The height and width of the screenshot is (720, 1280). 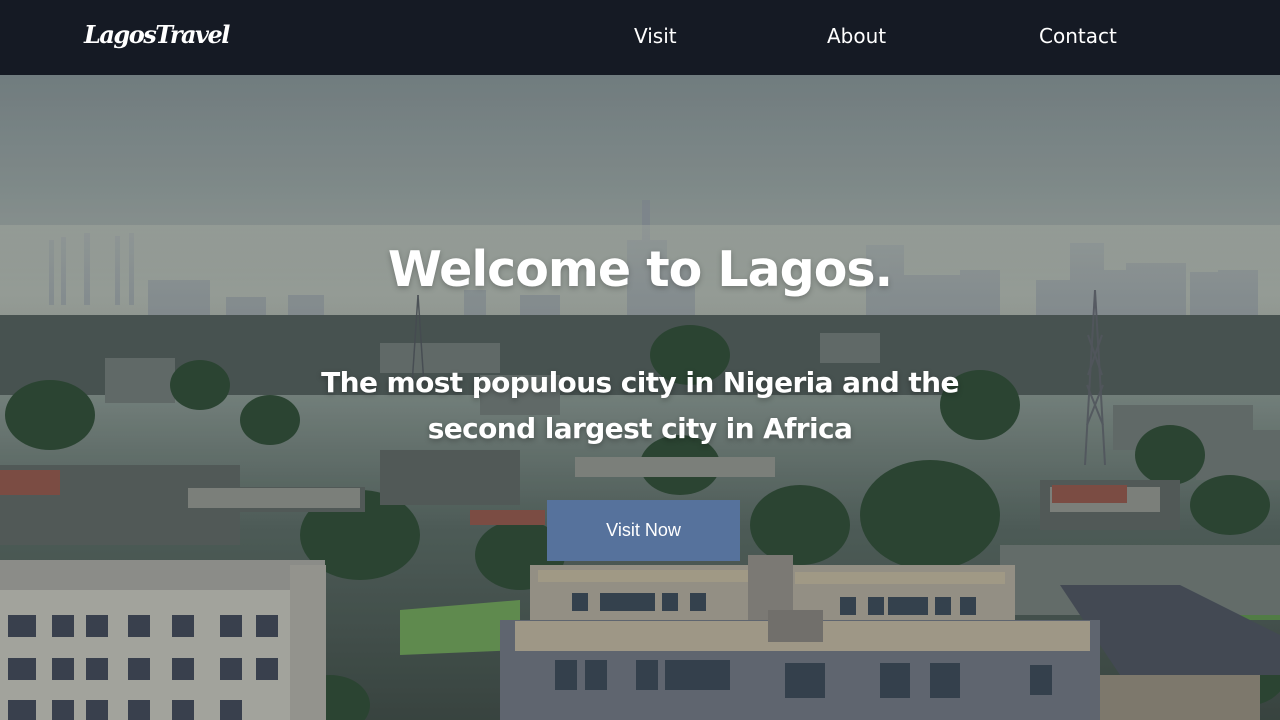 What do you see at coordinates (1078, 36) in the screenshot?
I see `nav-link-contact: Contact` at bounding box center [1078, 36].